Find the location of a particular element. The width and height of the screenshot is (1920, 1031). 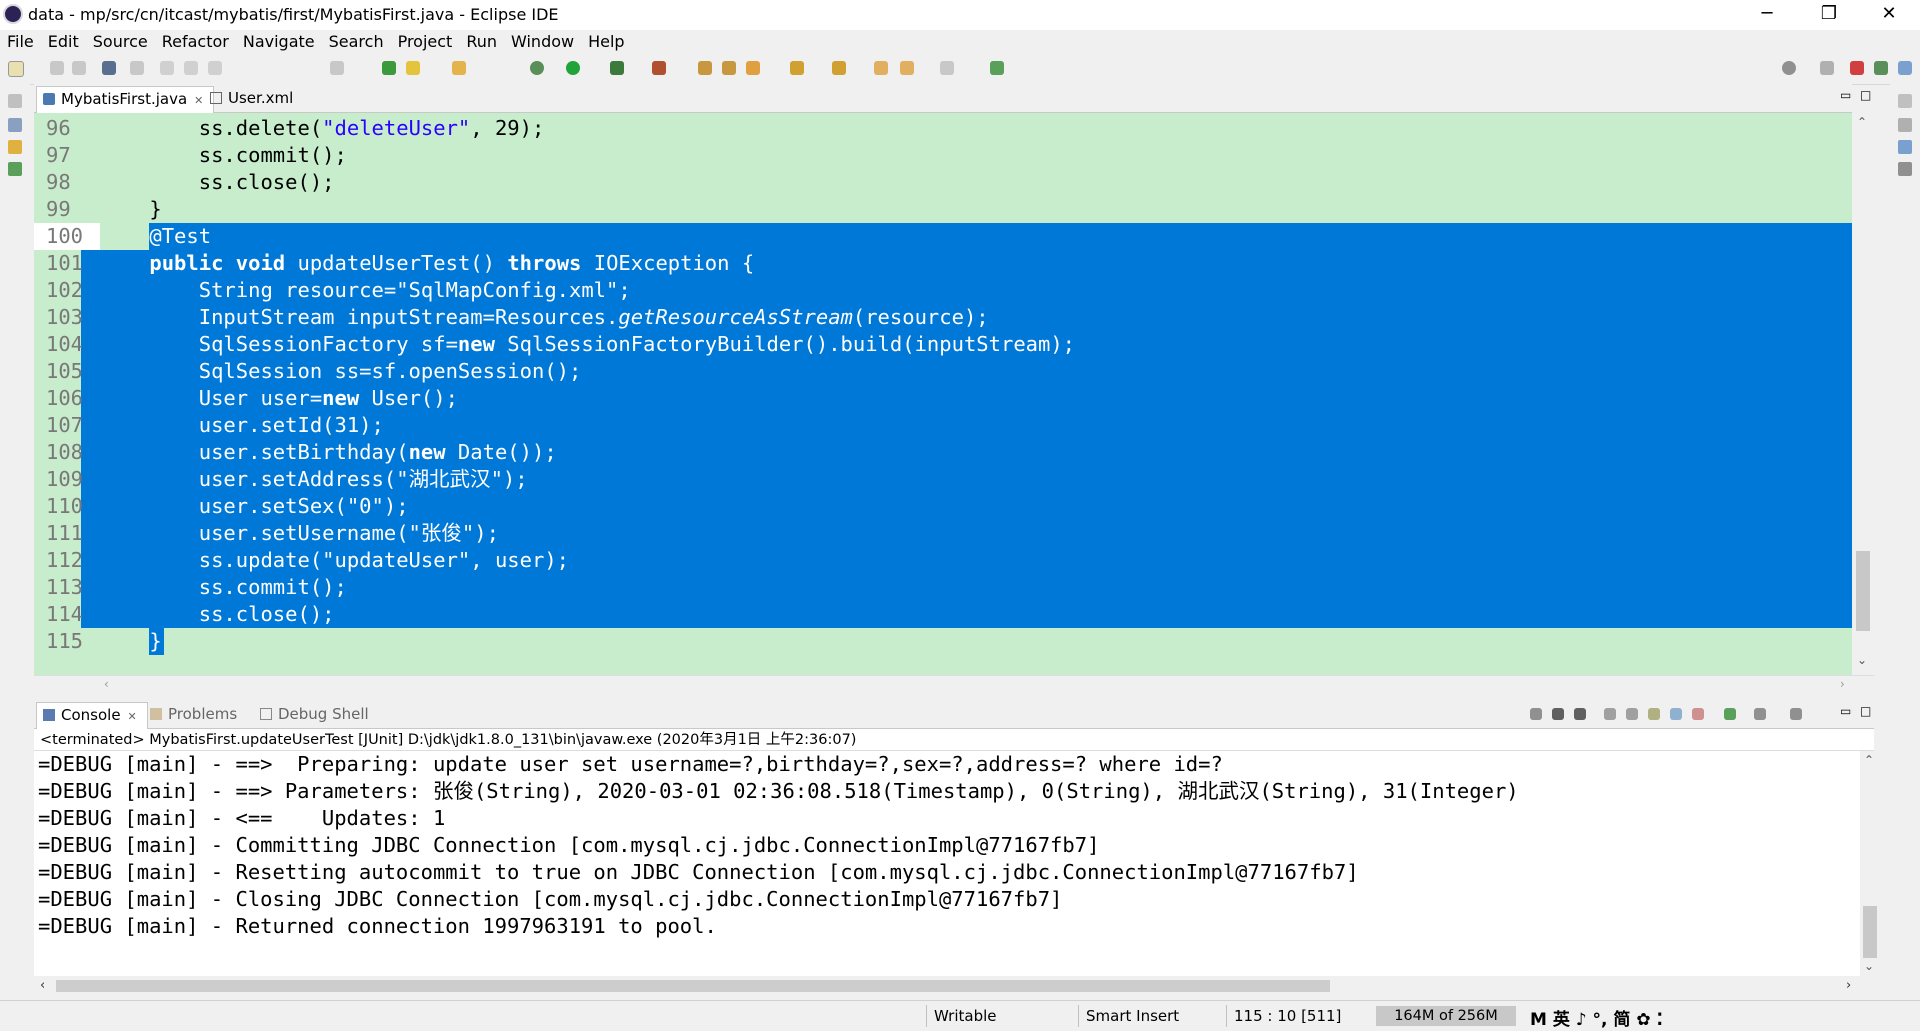

tab-user-xml: User.xml is located at coordinates (253, 99).